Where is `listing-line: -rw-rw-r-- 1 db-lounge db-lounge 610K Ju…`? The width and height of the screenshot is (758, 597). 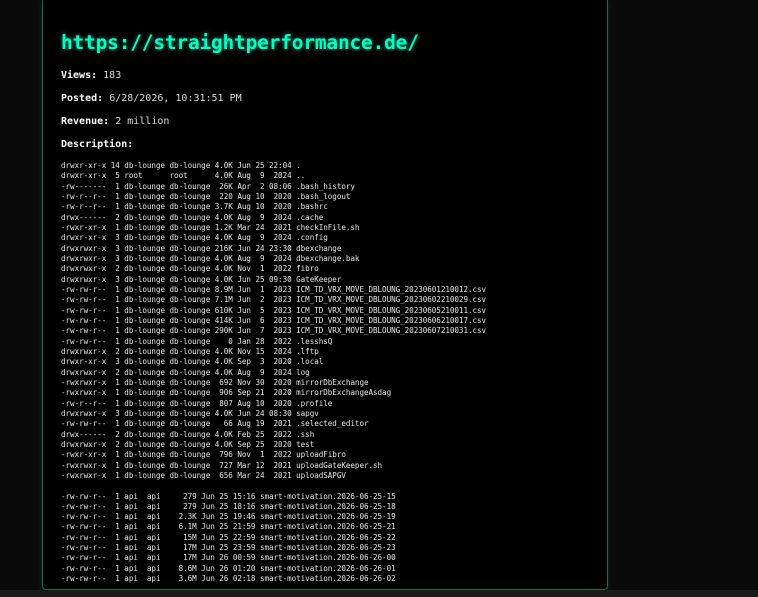
listing-line: -rw-rw-r-- 1 db-lounge db-lounge 610K Ju… is located at coordinates (274, 310).